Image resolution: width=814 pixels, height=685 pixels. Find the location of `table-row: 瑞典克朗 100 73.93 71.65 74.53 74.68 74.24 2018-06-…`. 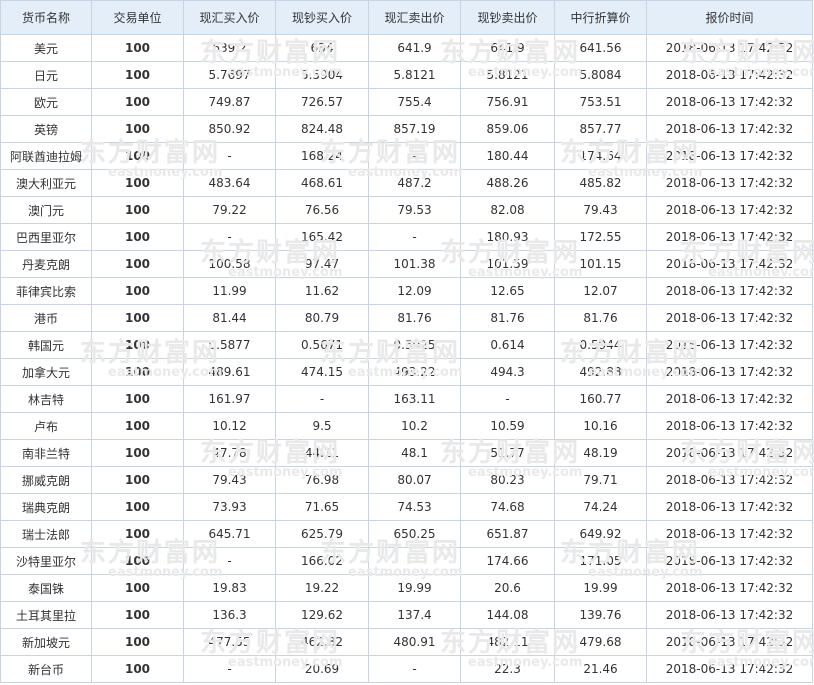

table-row: 瑞典克朗 100 73.93 71.65 74.53 74.68 74.24 2018-06-… is located at coordinates (406, 507).